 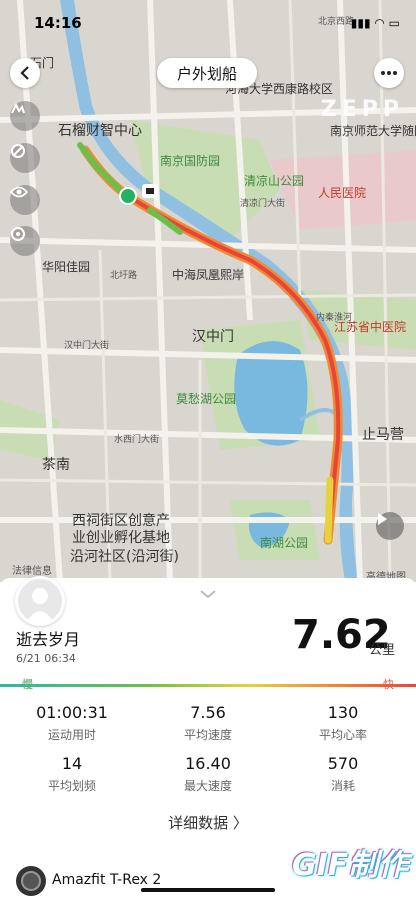 I want to click on chevron-left-icon, so click(x=24, y=73).